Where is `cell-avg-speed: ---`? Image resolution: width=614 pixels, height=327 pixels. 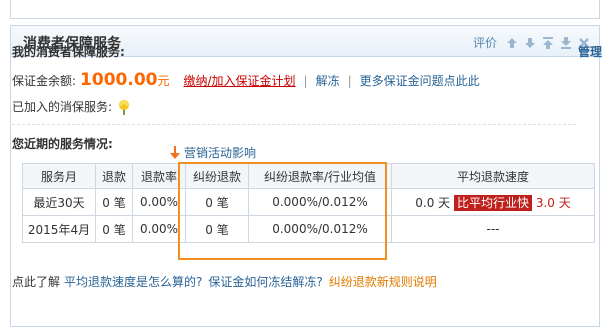 cell-avg-speed: --- is located at coordinates (493, 229).